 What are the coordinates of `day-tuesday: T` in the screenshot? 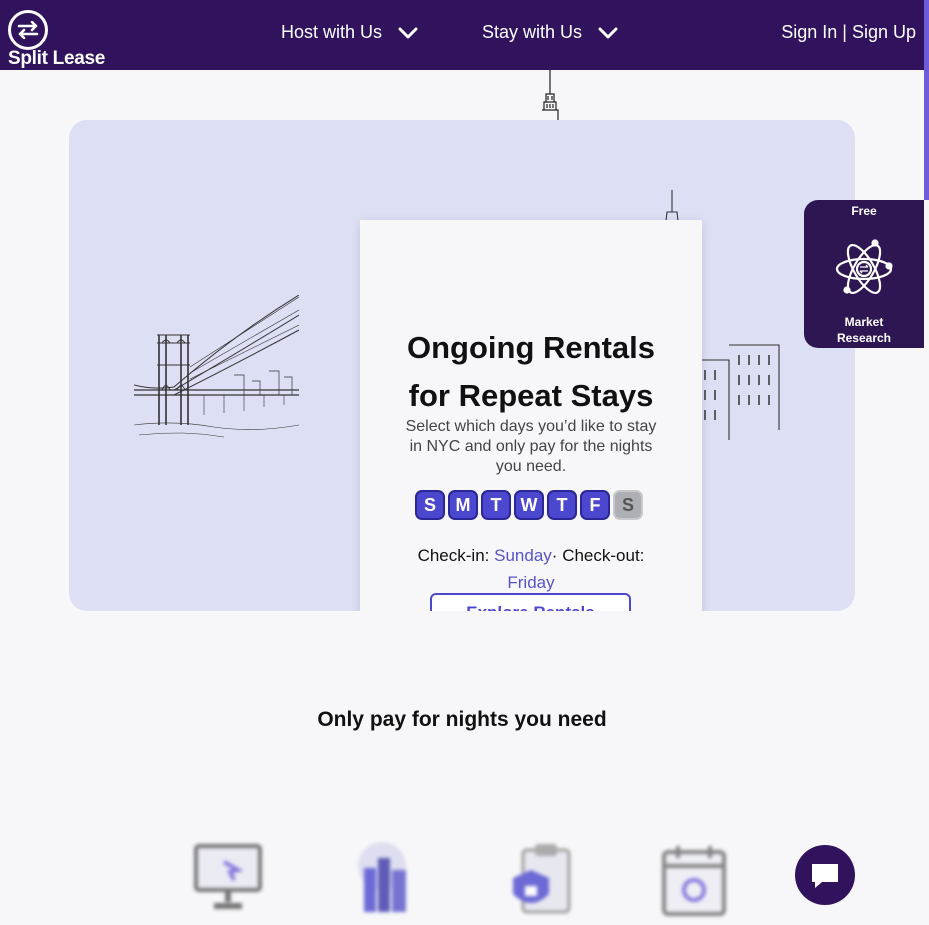 It's located at (496, 505).